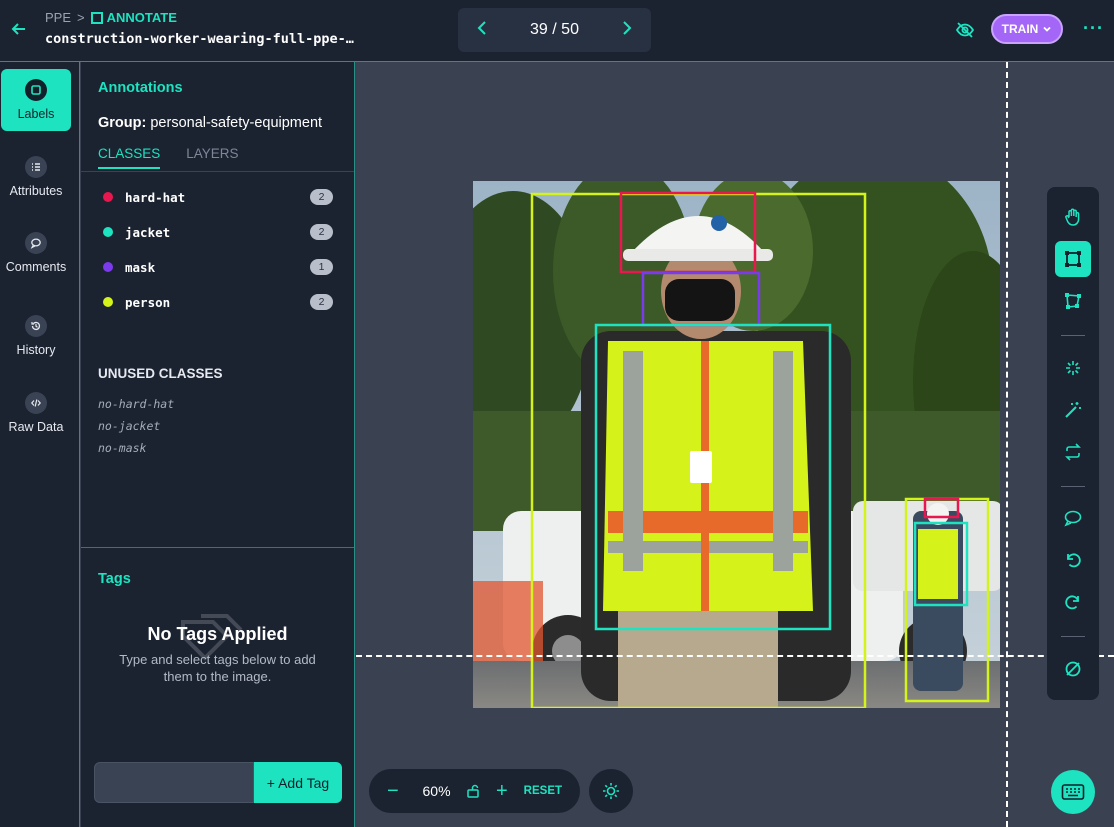 This screenshot has height=827, width=1114. I want to click on crosshair-vertical, so click(1007, 444).